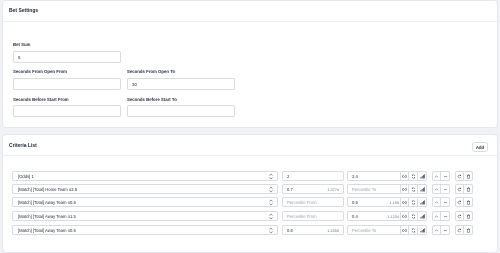 This screenshot has height=253, width=500. What do you see at coordinates (375, 216) in the screenshot?
I see `percentile-to-input: 0.4 1.1234` at bounding box center [375, 216].